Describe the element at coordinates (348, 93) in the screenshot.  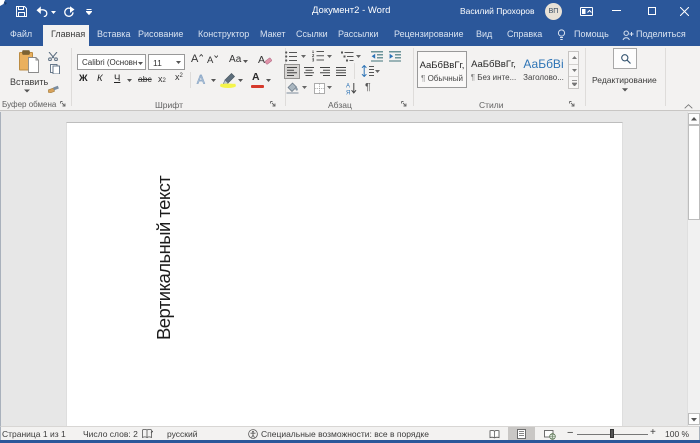
I see `svg-text: Я` at that location.